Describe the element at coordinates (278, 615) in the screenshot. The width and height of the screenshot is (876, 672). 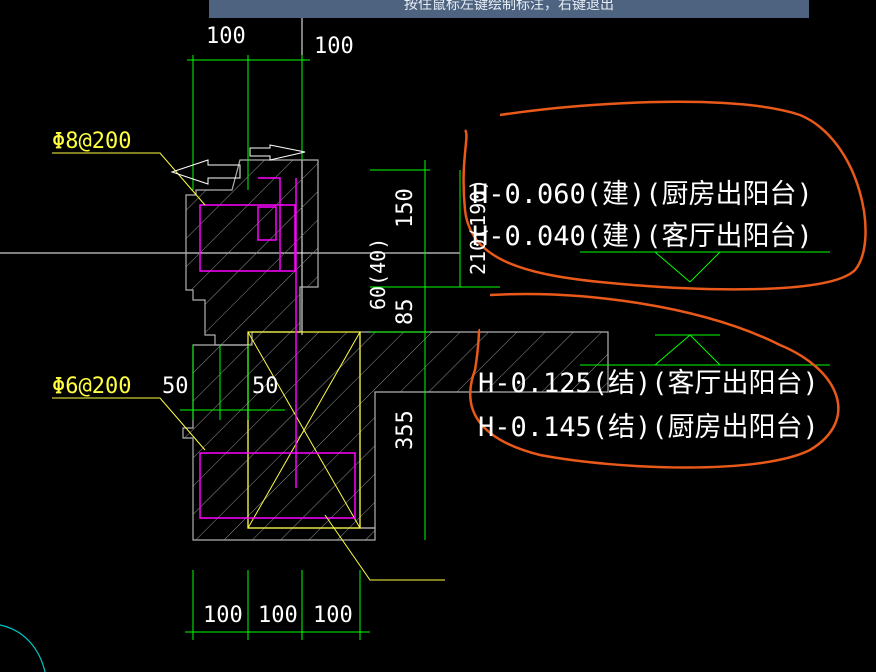
I see `dim-bottom-2: 100` at that location.